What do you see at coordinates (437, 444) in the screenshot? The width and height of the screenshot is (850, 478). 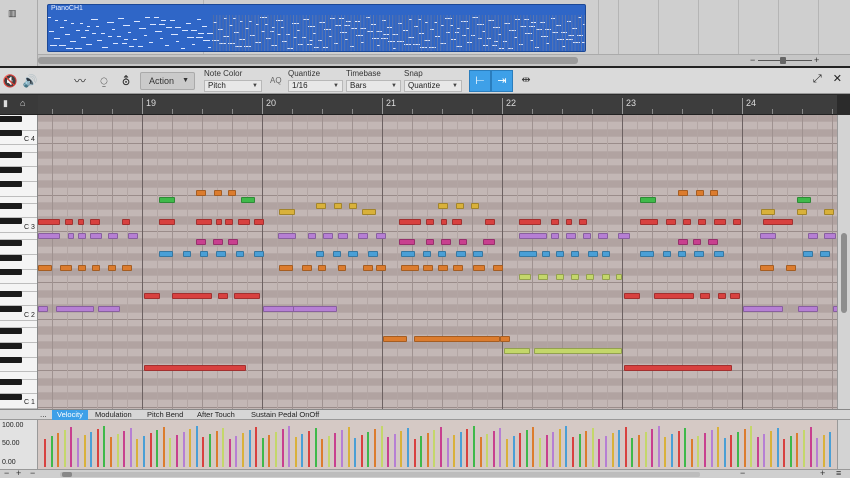 I see `velocity-lane` at bounding box center [437, 444].